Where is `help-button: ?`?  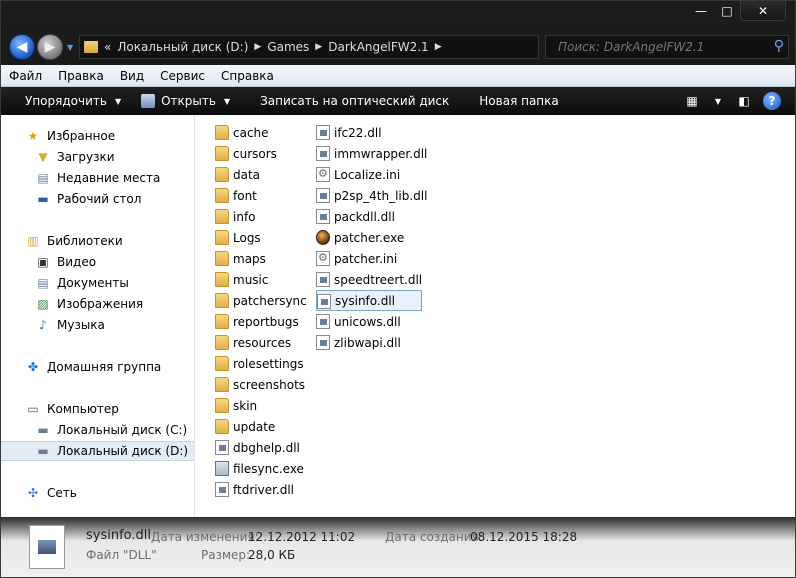 help-button: ? is located at coordinates (772, 101).